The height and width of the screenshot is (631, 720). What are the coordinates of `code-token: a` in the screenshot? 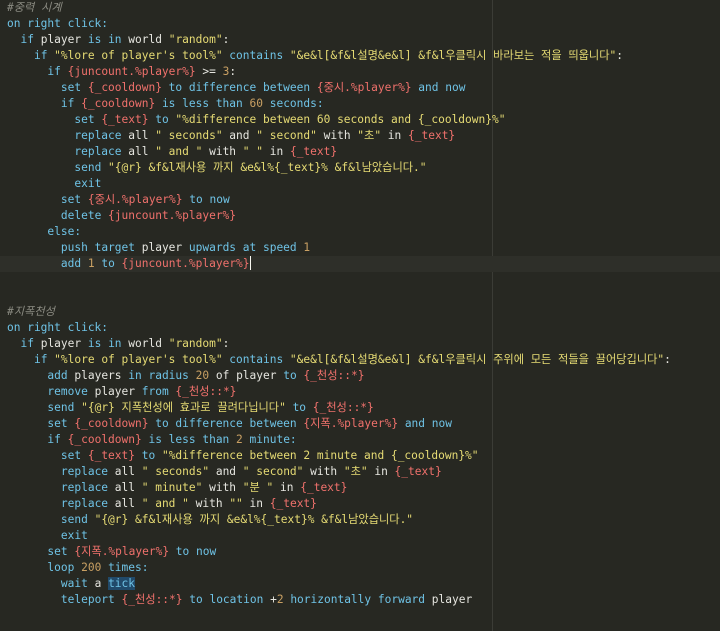 It's located at (101, 583).